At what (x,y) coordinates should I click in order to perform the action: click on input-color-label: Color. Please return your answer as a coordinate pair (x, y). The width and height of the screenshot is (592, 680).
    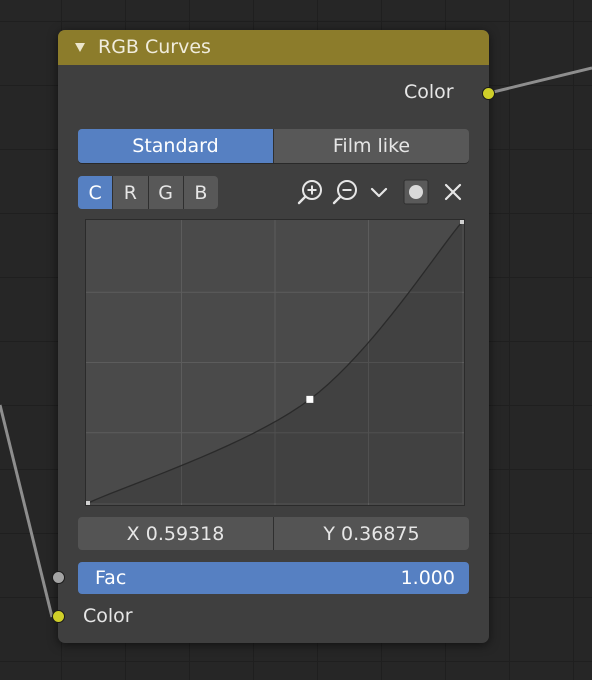
    Looking at the image, I should click on (108, 616).